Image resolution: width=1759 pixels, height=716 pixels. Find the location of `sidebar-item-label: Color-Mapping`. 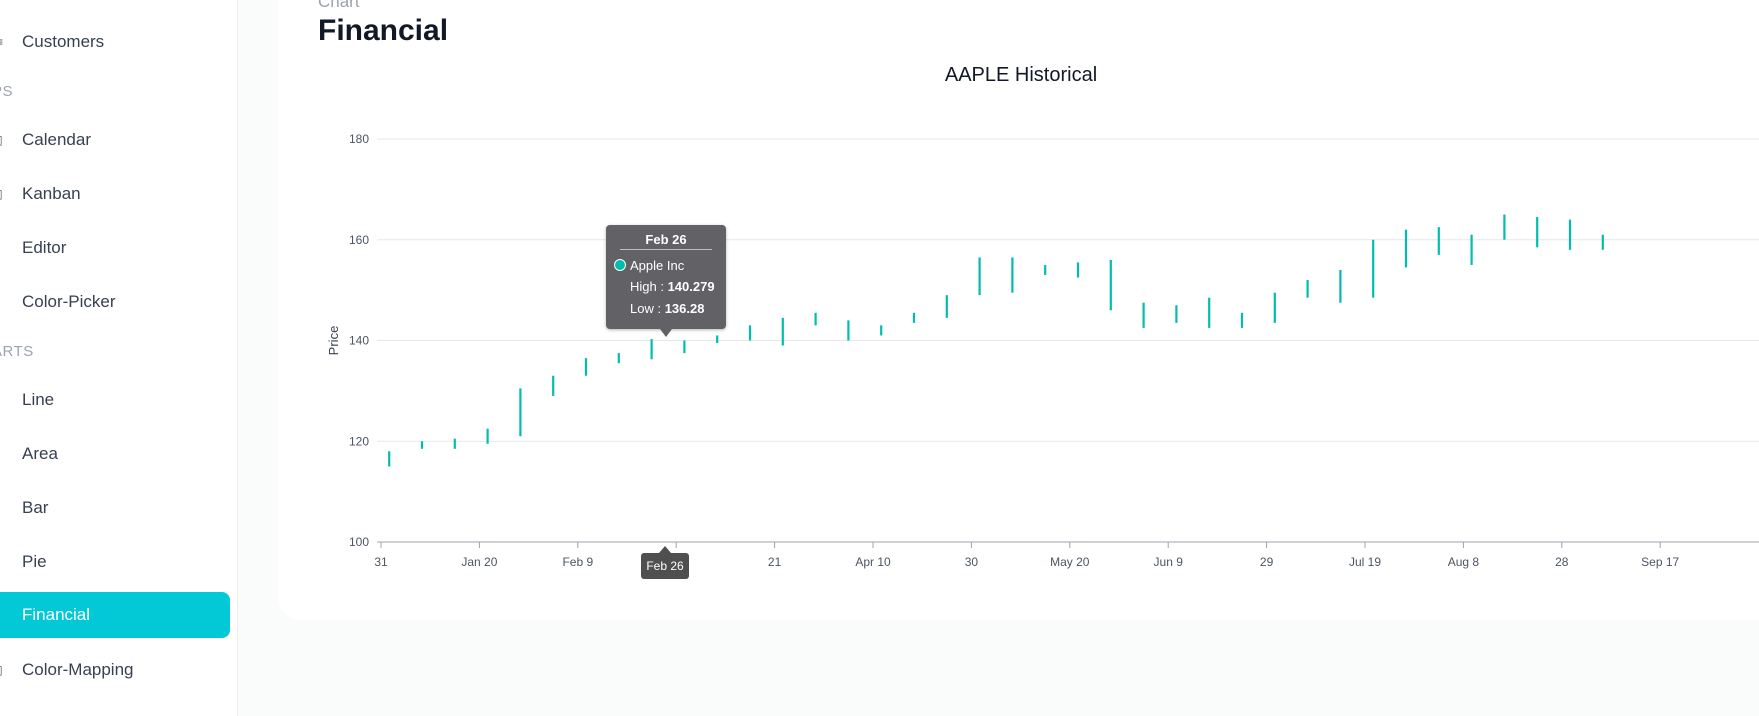

sidebar-item-label: Color-Mapping is located at coordinates (78, 669).